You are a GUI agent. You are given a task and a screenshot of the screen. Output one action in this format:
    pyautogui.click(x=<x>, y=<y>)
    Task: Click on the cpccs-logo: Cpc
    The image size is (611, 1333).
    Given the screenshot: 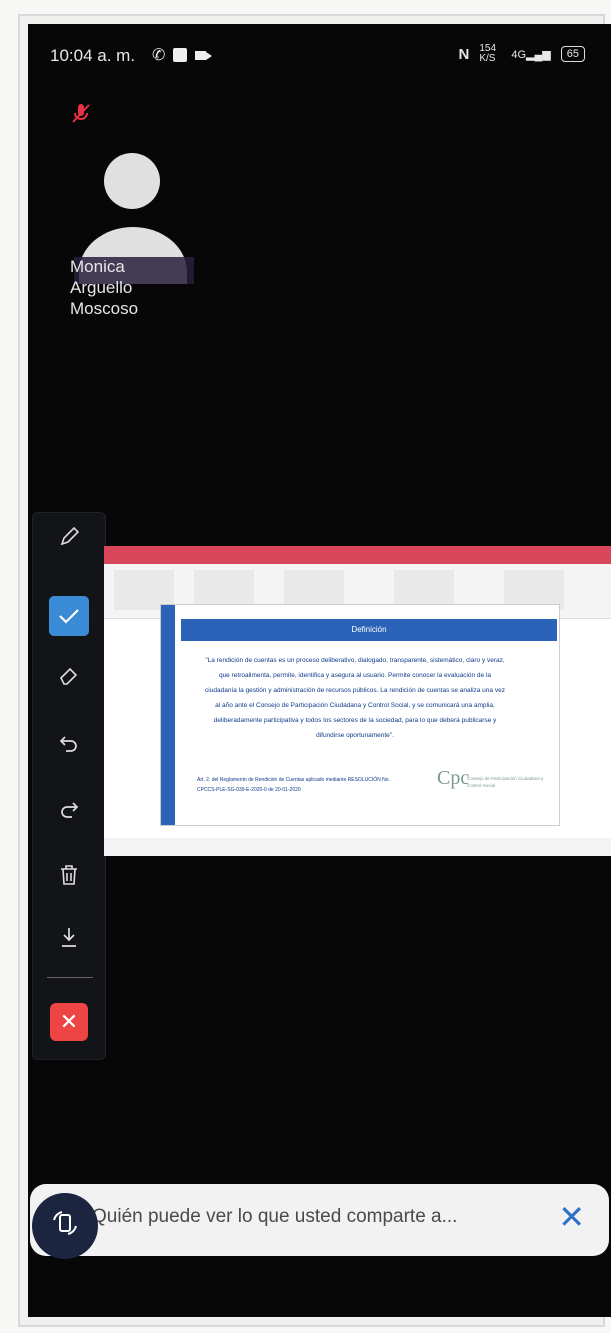 What is the action you would take?
    pyautogui.click(x=453, y=778)
    